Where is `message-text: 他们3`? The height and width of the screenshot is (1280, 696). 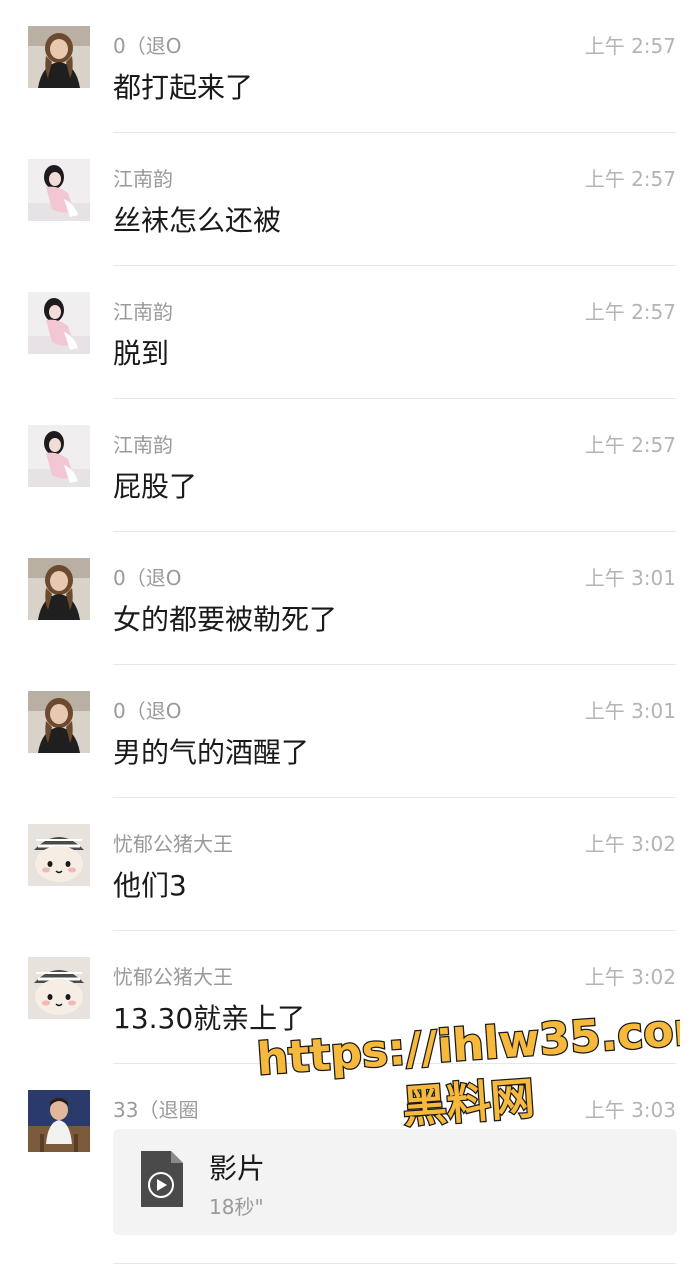 message-text: 他们3 is located at coordinates (150, 885).